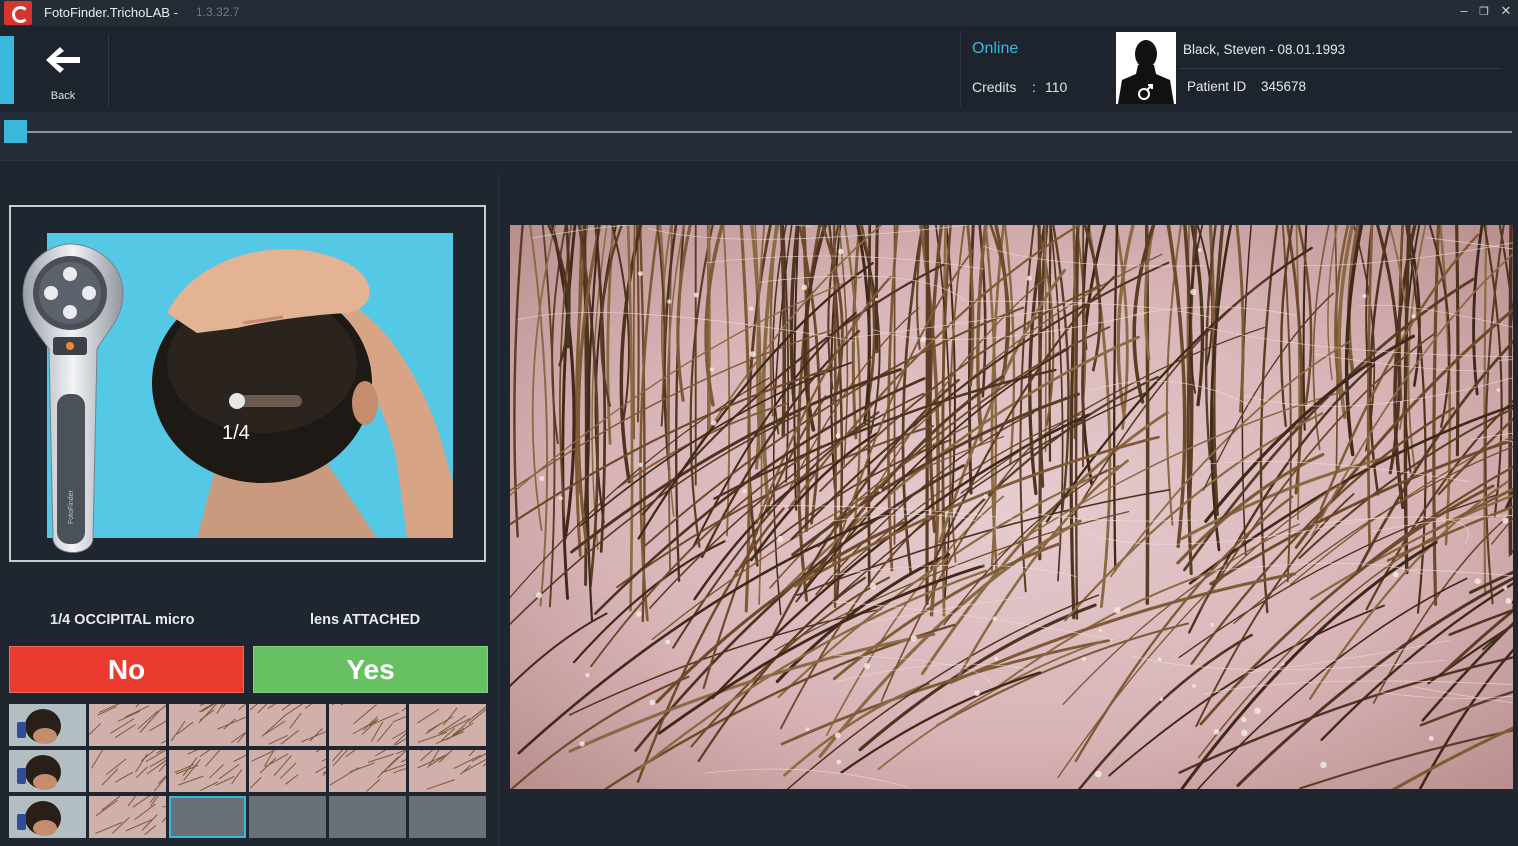 The image size is (1518, 846). What do you see at coordinates (207, 817) in the screenshot?
I see `thumbnail-selected` at bounding box center [207, 817].